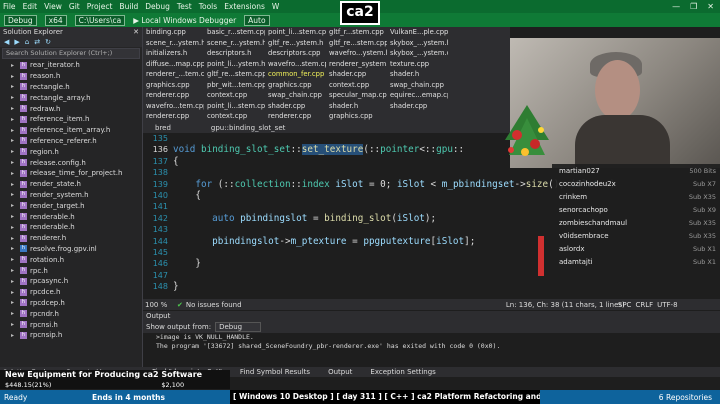  I want to click on menu-item: View, so click(53, 6).